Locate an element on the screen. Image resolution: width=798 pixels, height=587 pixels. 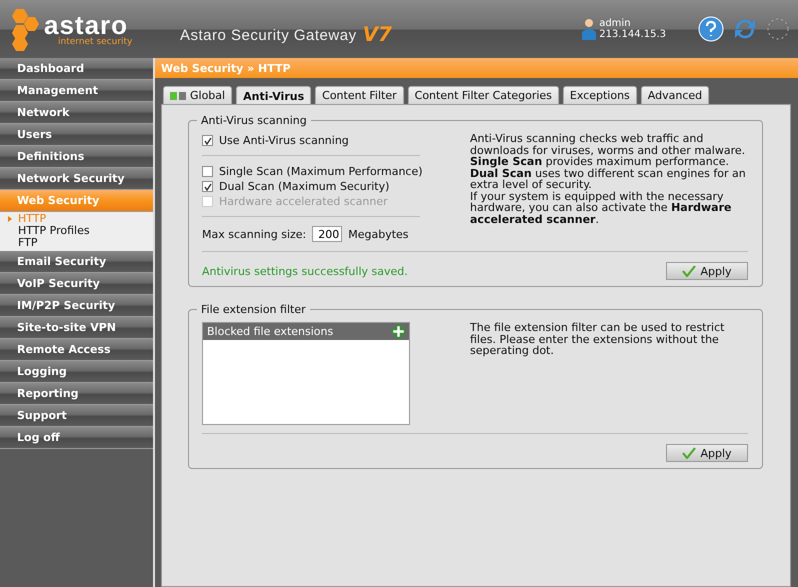
section-title: File extension filter is located at coordinates (253, 309).